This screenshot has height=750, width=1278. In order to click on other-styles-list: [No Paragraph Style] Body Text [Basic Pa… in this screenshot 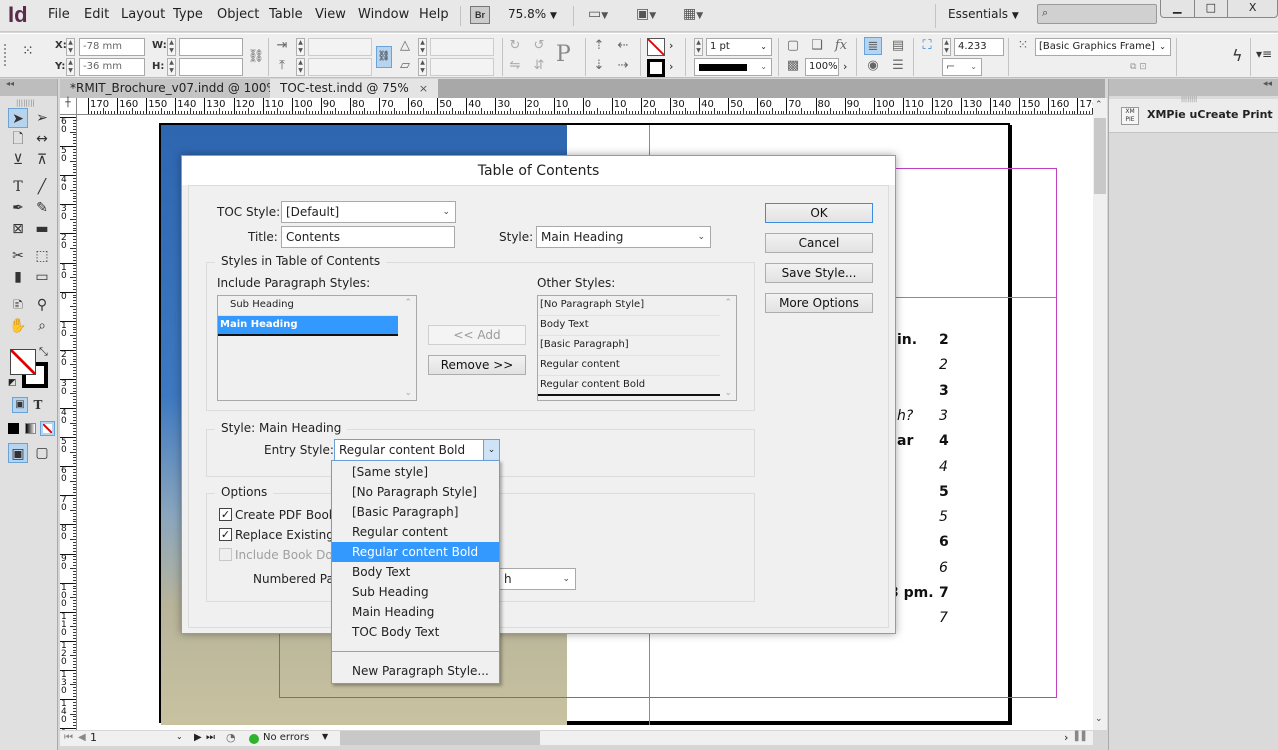, I will do `click(637, 348)`.